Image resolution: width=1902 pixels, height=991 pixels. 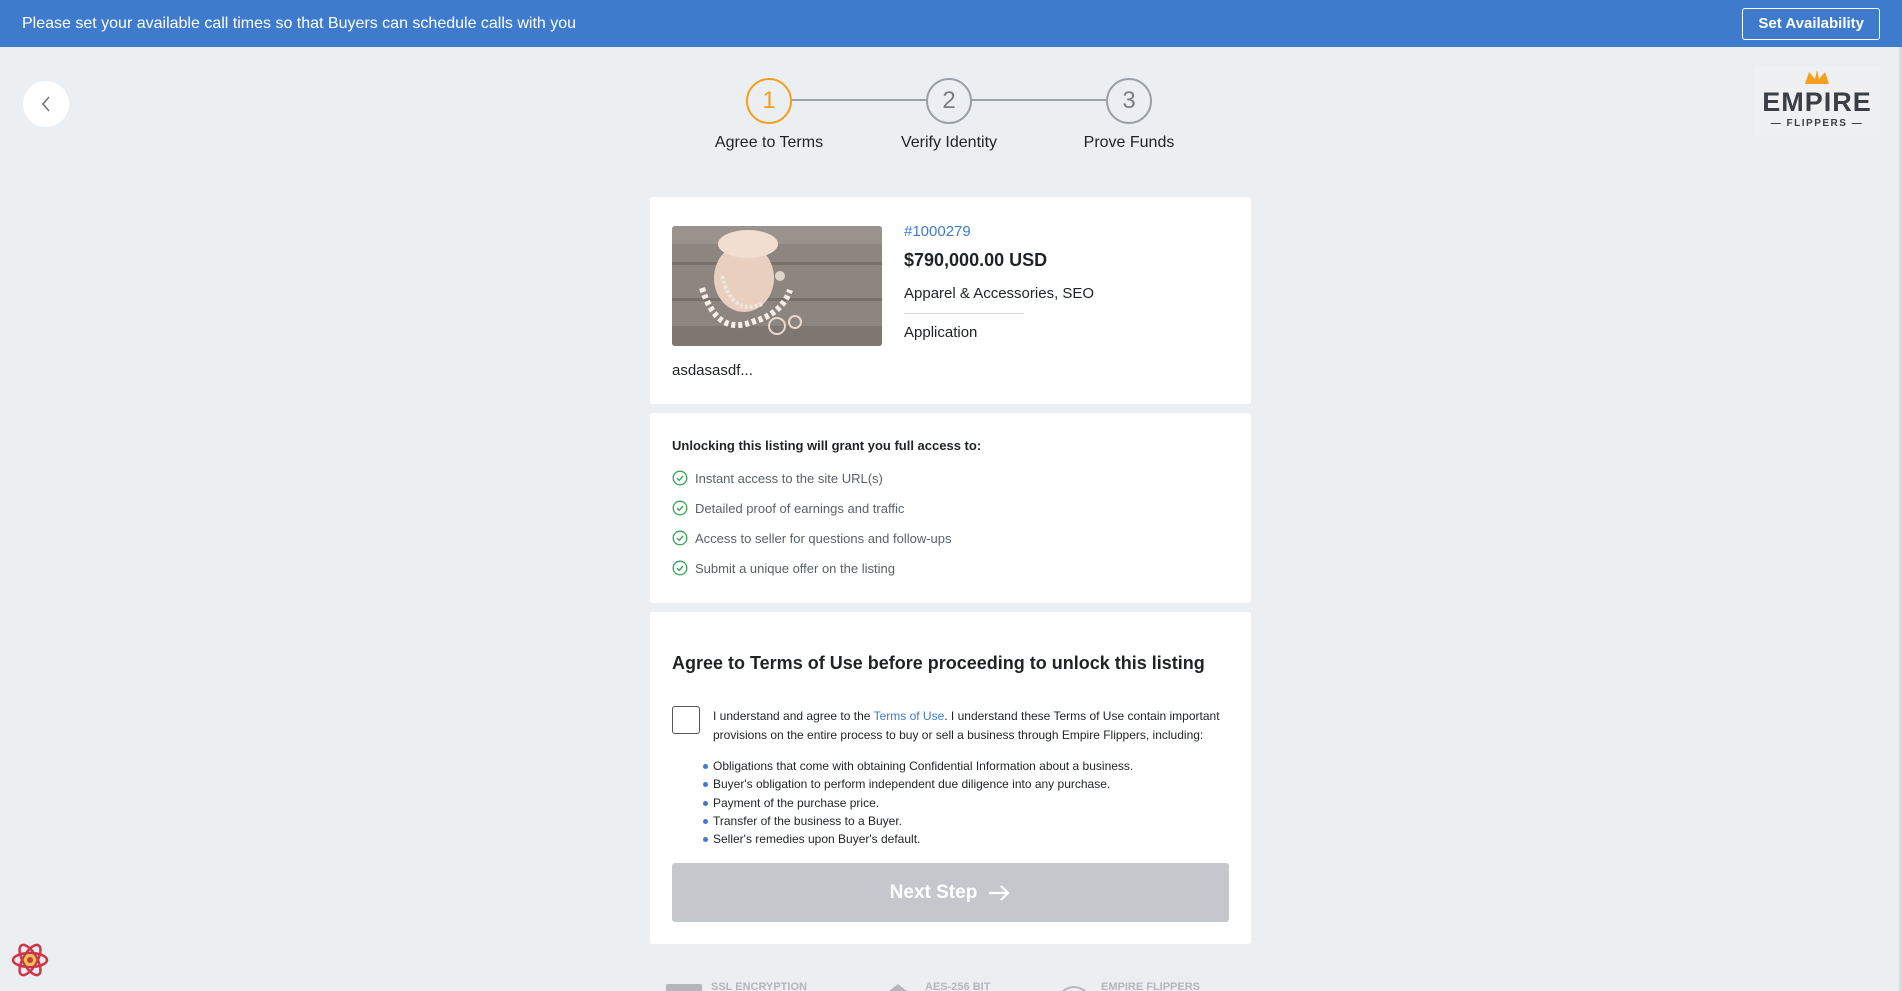 What do you see at coordinates (795, 568) in the screenshot?
I see `access-item-label: Submit a unique offer on the listing` at bounding box center [795, 568].